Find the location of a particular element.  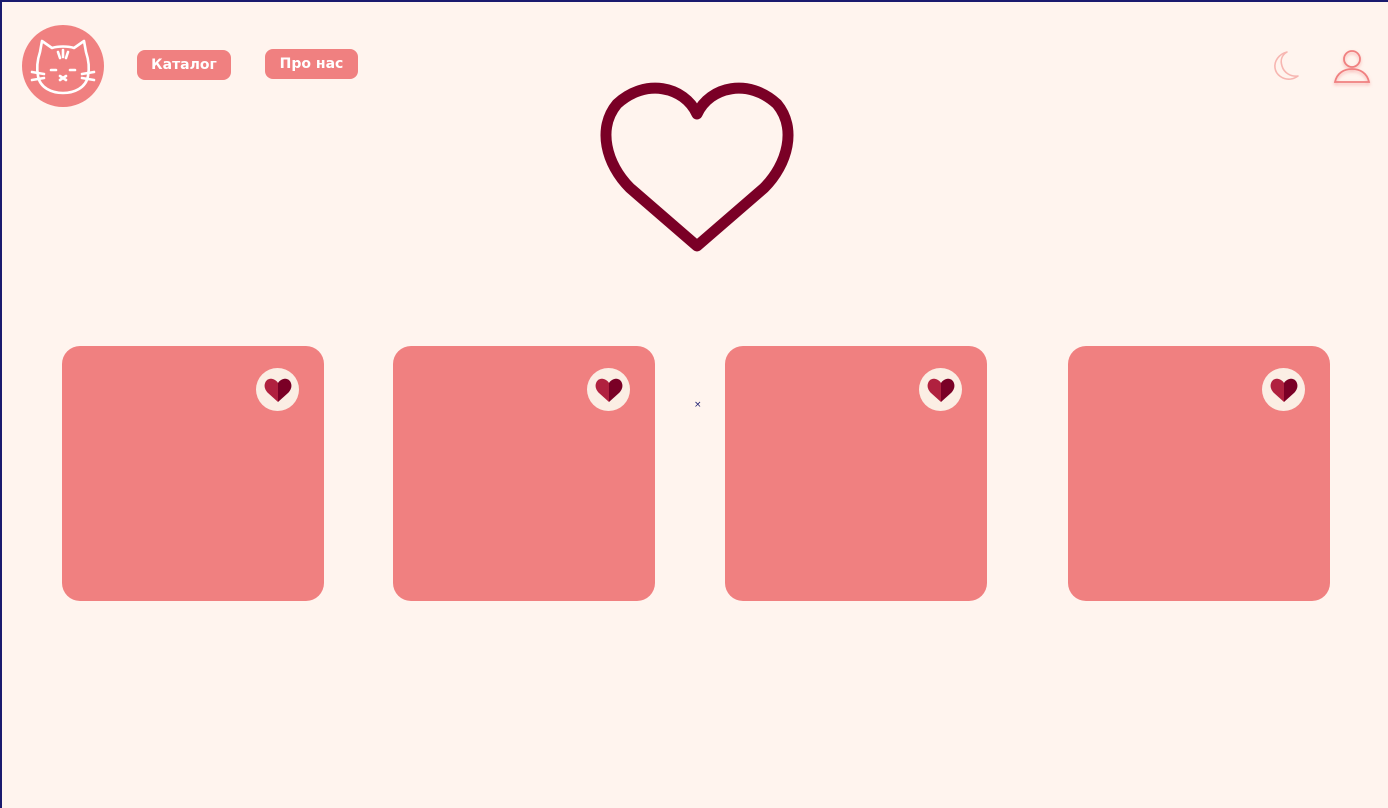

nav-about-button: Про нас is located at coordinates (311, 64).